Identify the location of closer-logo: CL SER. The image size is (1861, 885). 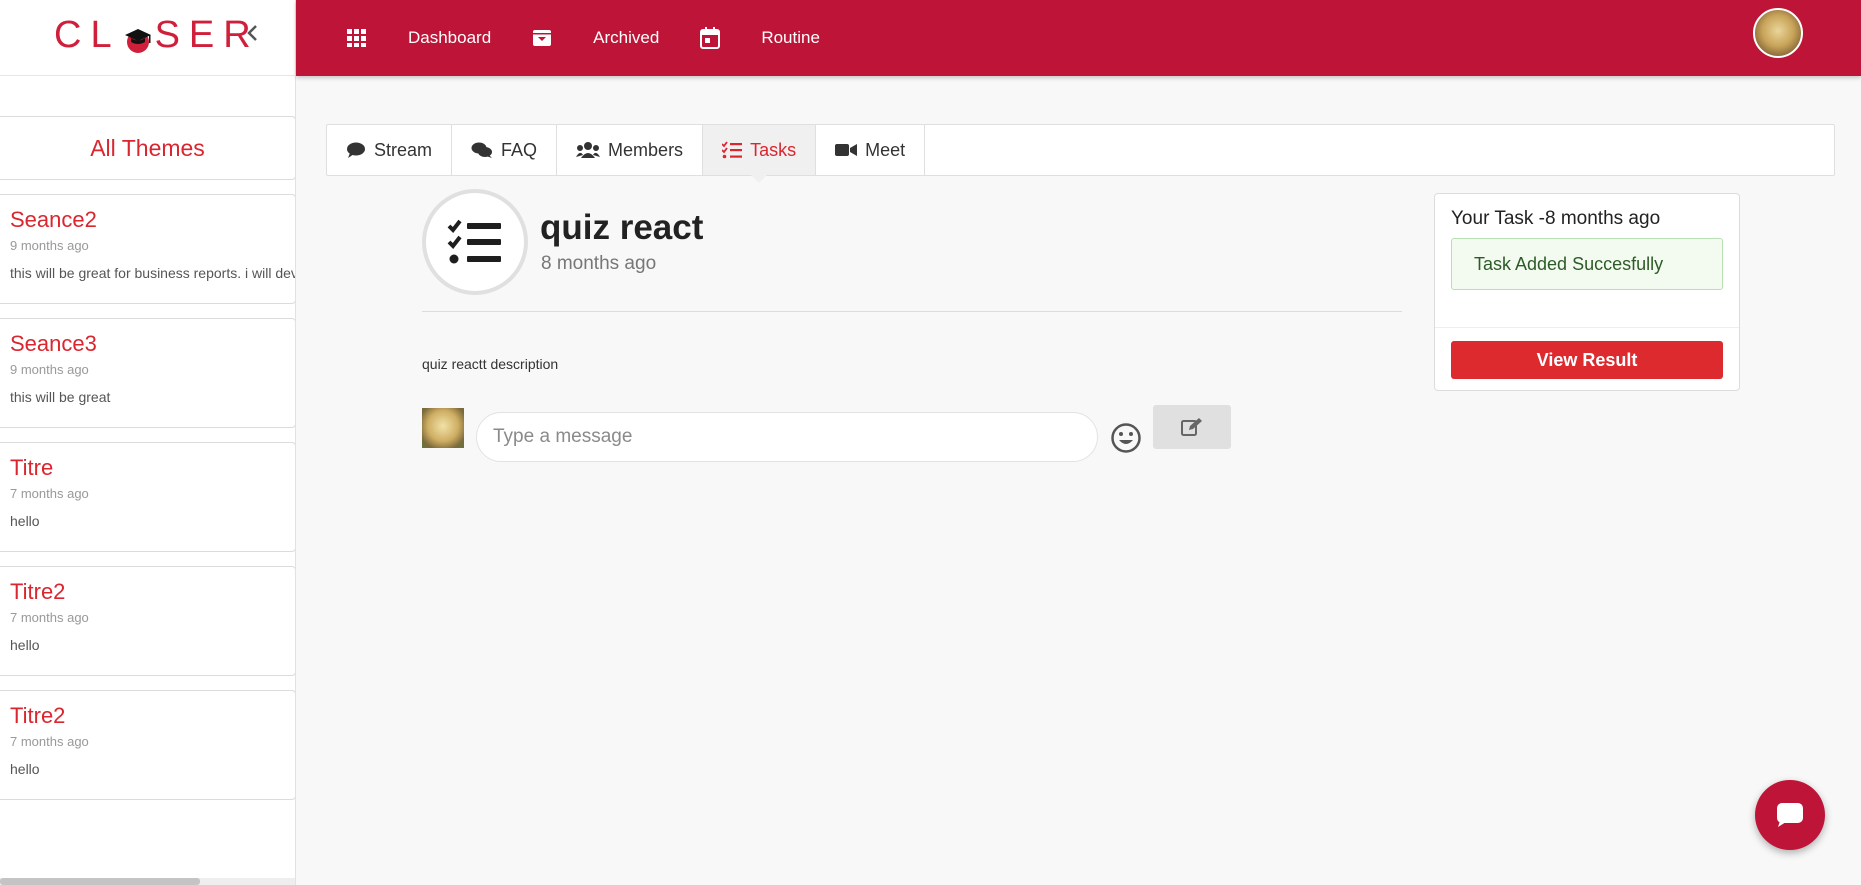
(157, 35).